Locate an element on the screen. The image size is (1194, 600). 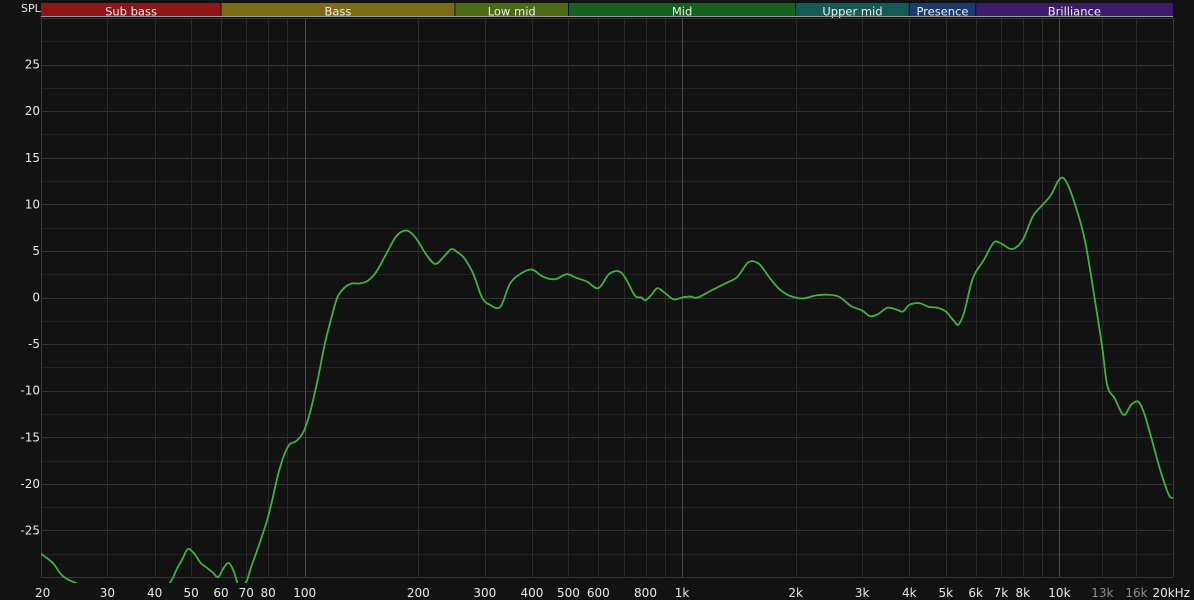
x-tick-label: 6k is located at coordinates (975, 593).